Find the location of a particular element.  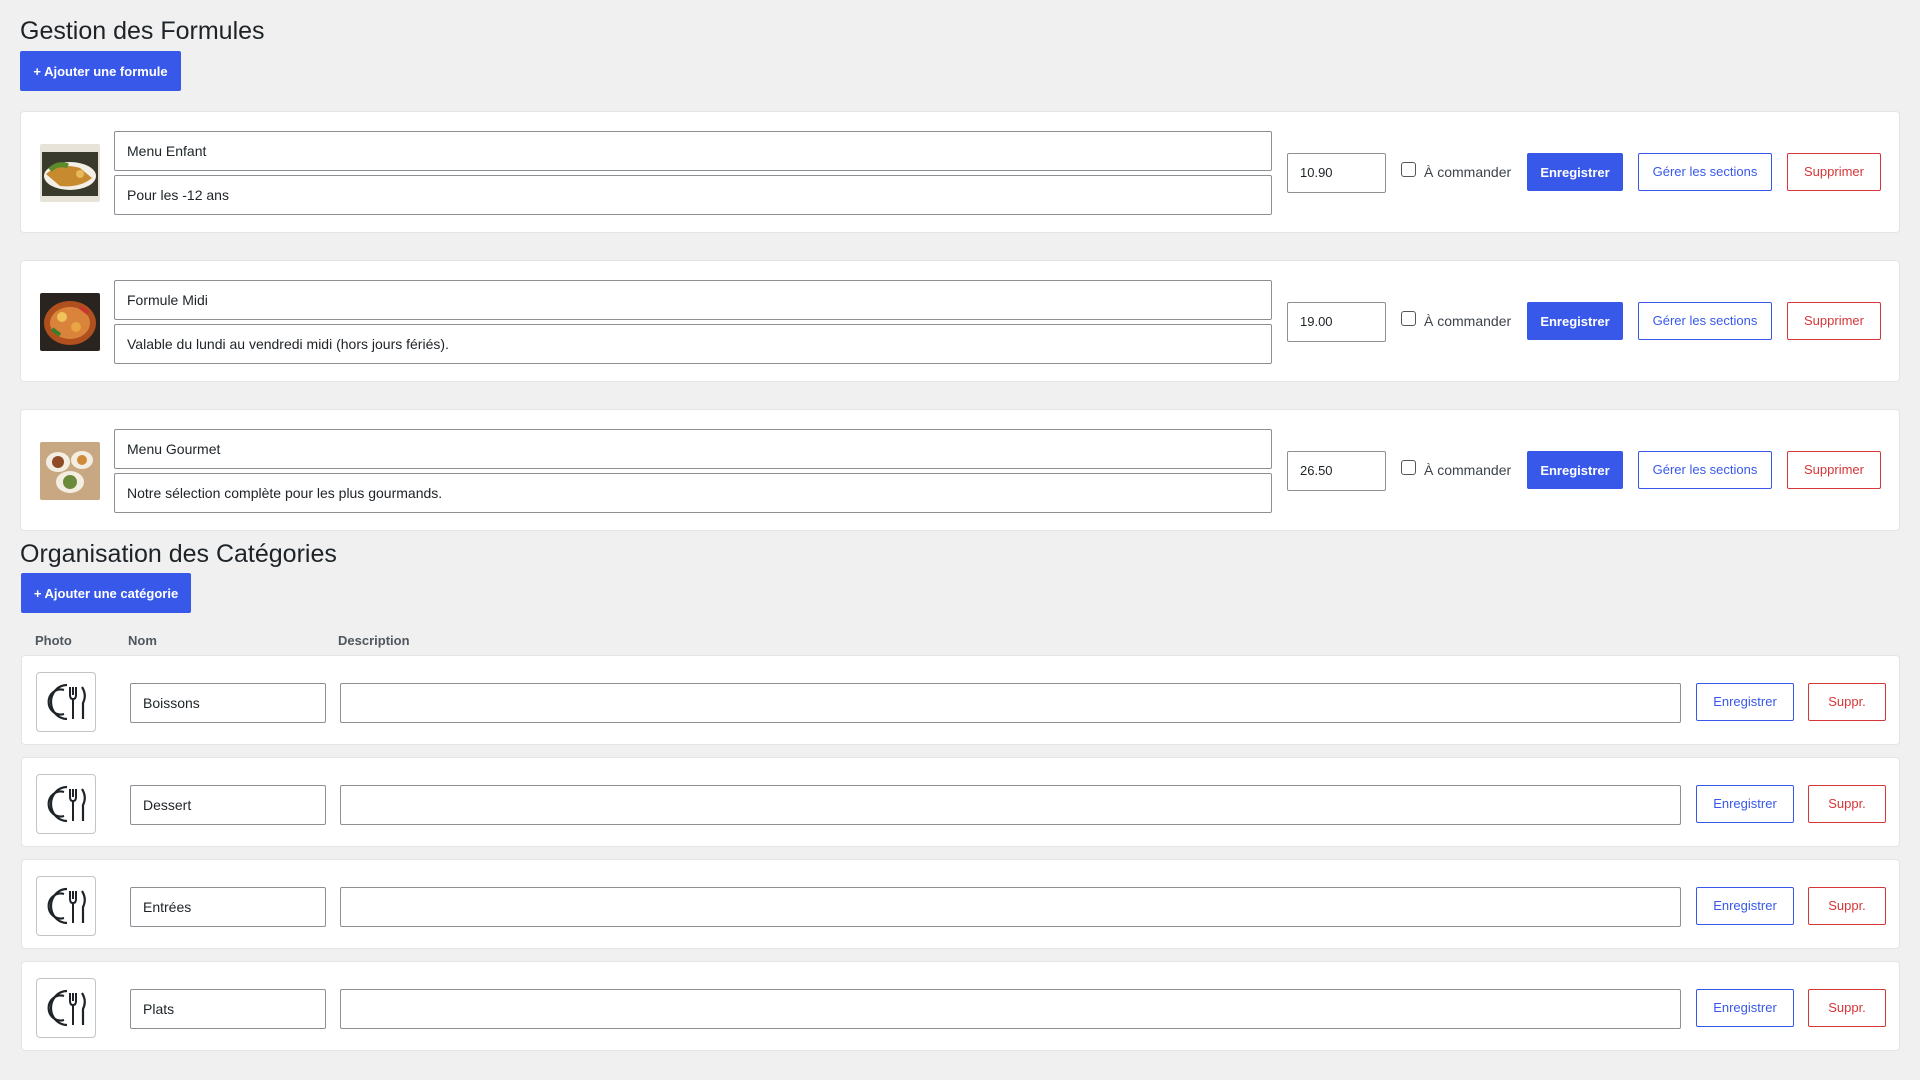

formula-price-input: 19.00 is located at coordinates (1336, 322).